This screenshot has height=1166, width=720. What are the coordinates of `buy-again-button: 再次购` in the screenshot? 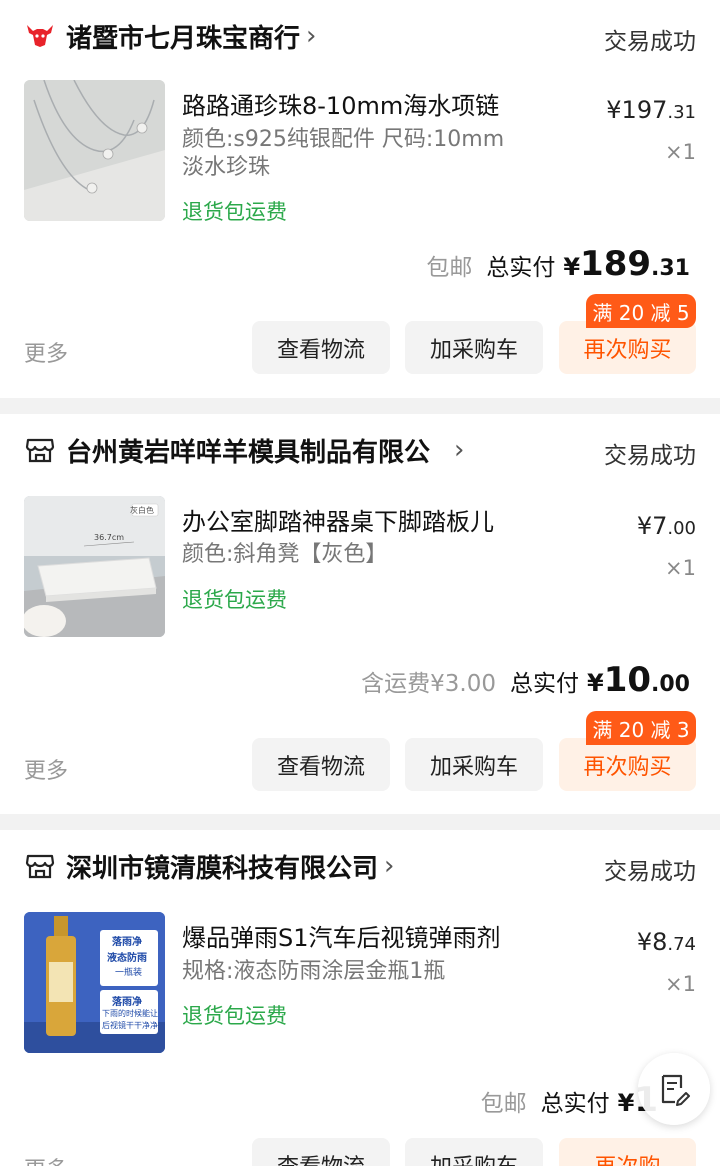 It's located at (627, 1152).